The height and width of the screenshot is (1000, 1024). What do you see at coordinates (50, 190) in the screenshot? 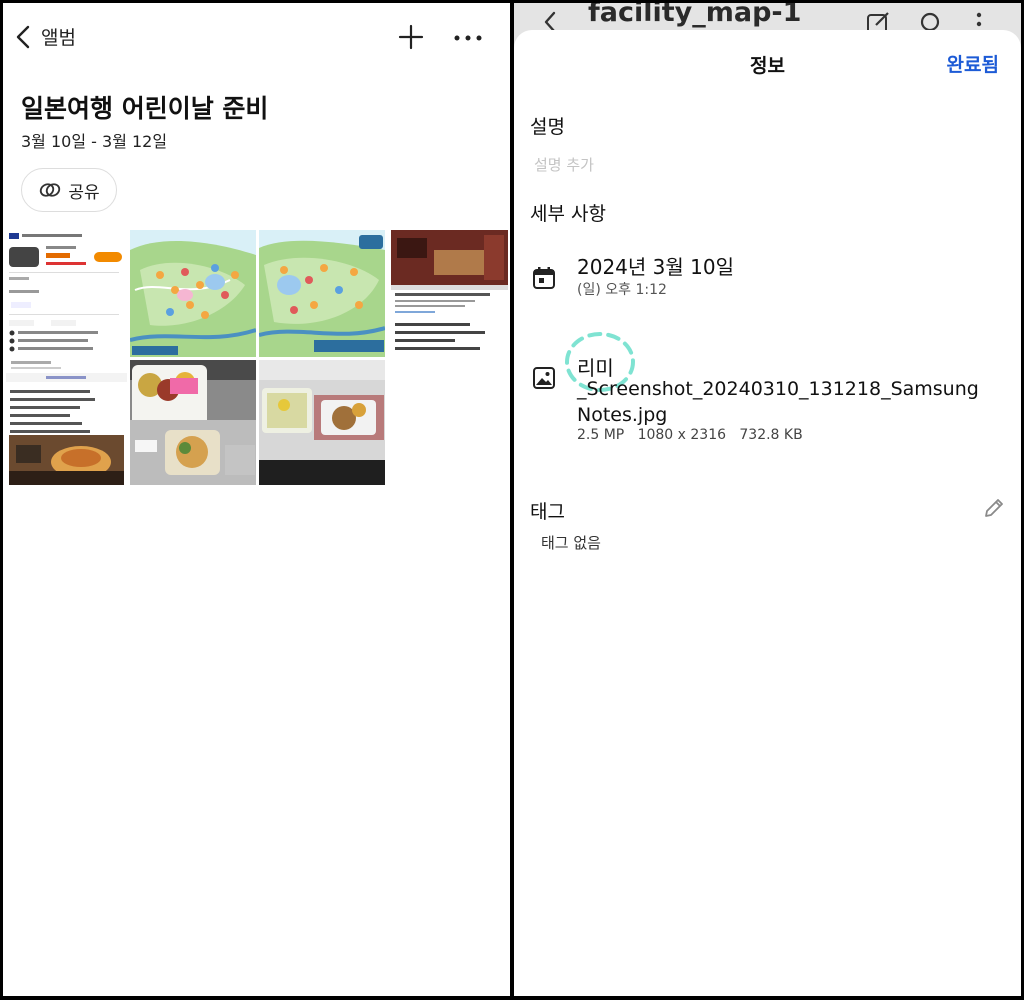
I see `share-link-icon` at bounding box center [50, 190].